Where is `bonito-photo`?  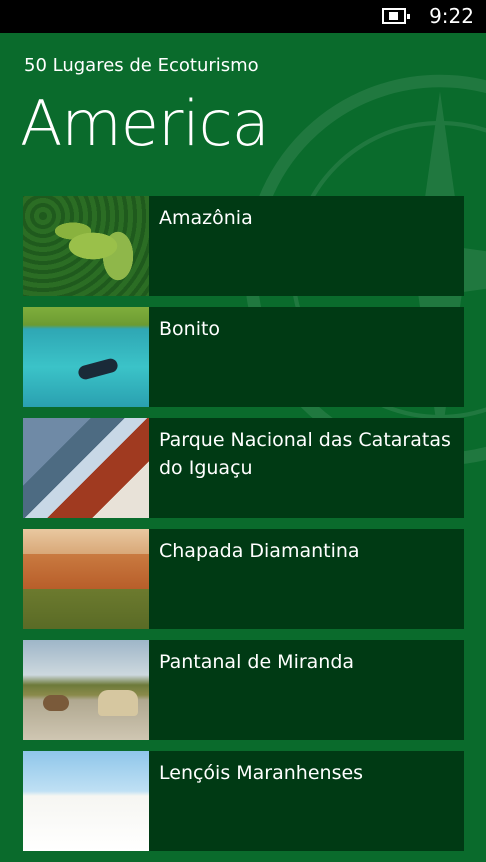 bonito-photo is located at coordinates (86, 357).